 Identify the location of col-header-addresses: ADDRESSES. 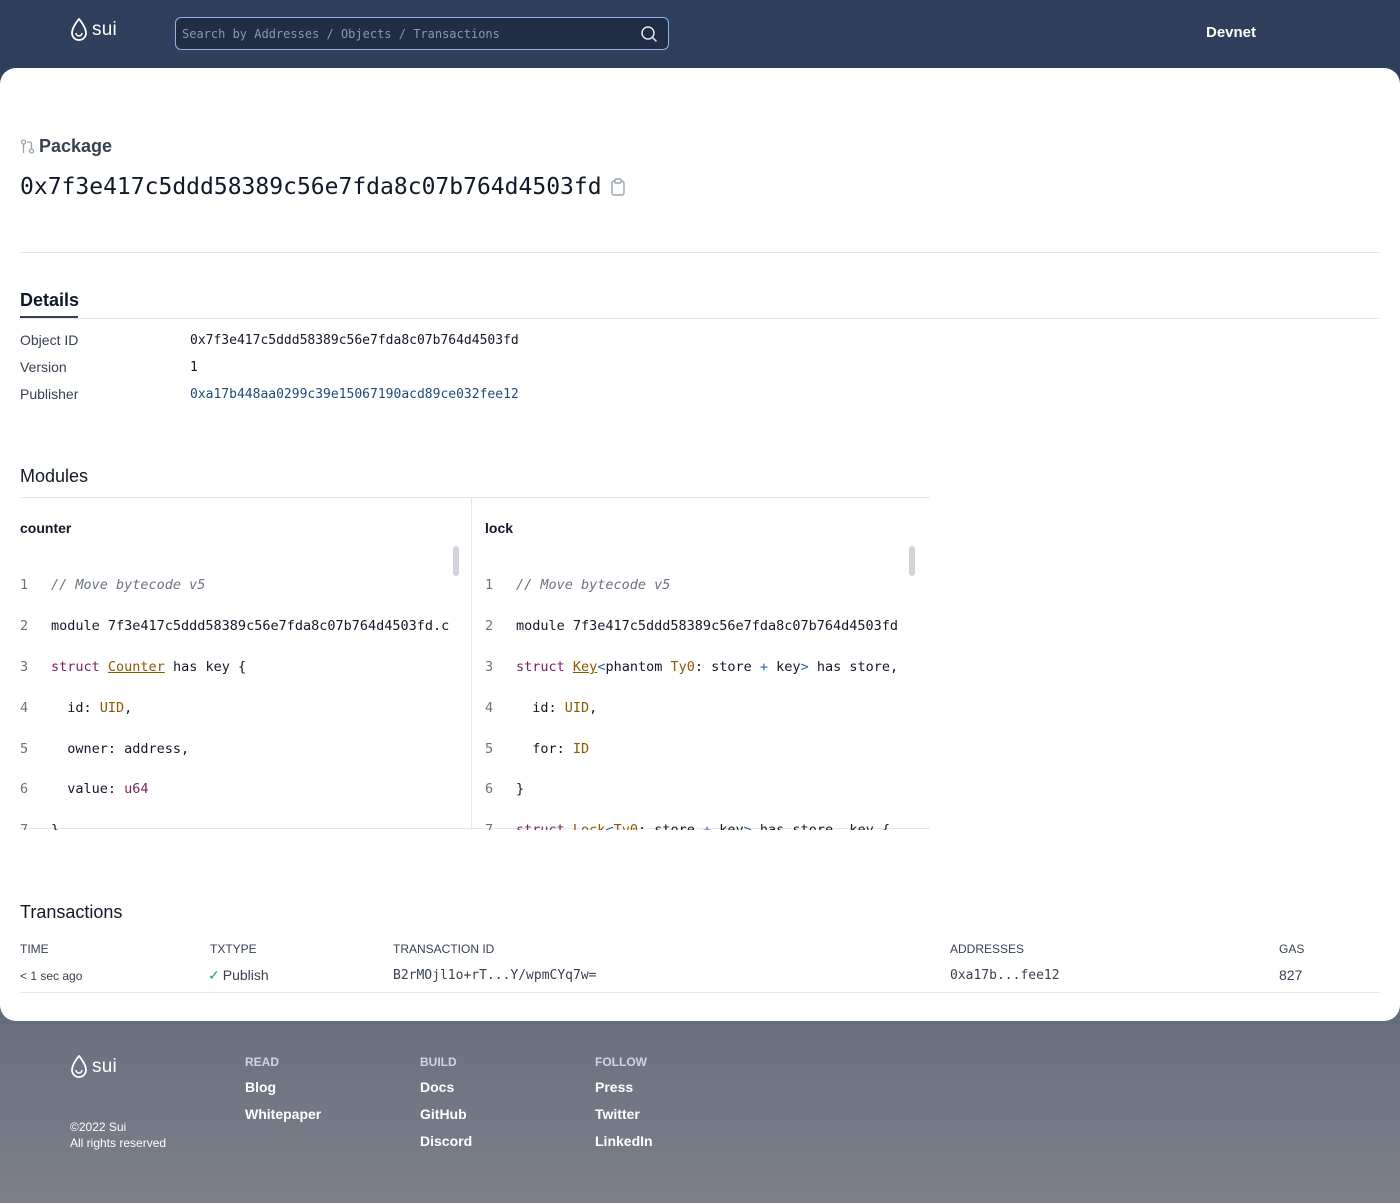
(987, 949).